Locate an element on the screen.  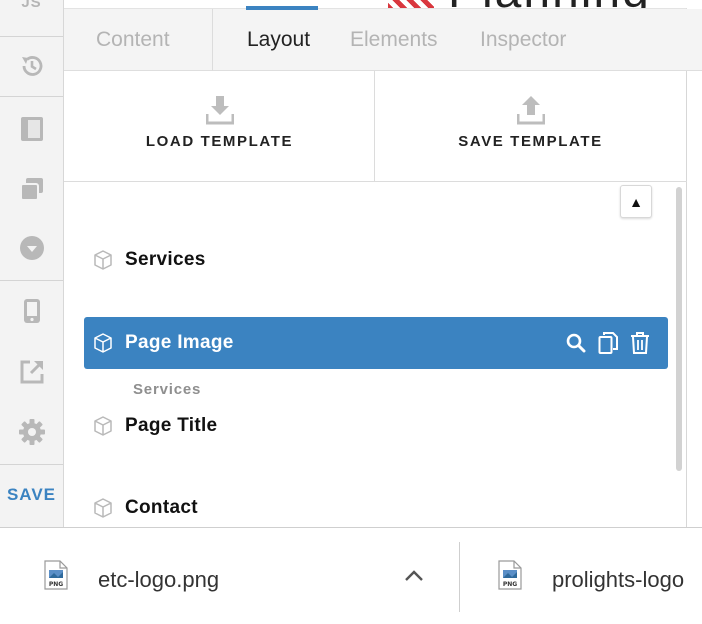
save-label: SAVE is located at coordinates (31, 494).